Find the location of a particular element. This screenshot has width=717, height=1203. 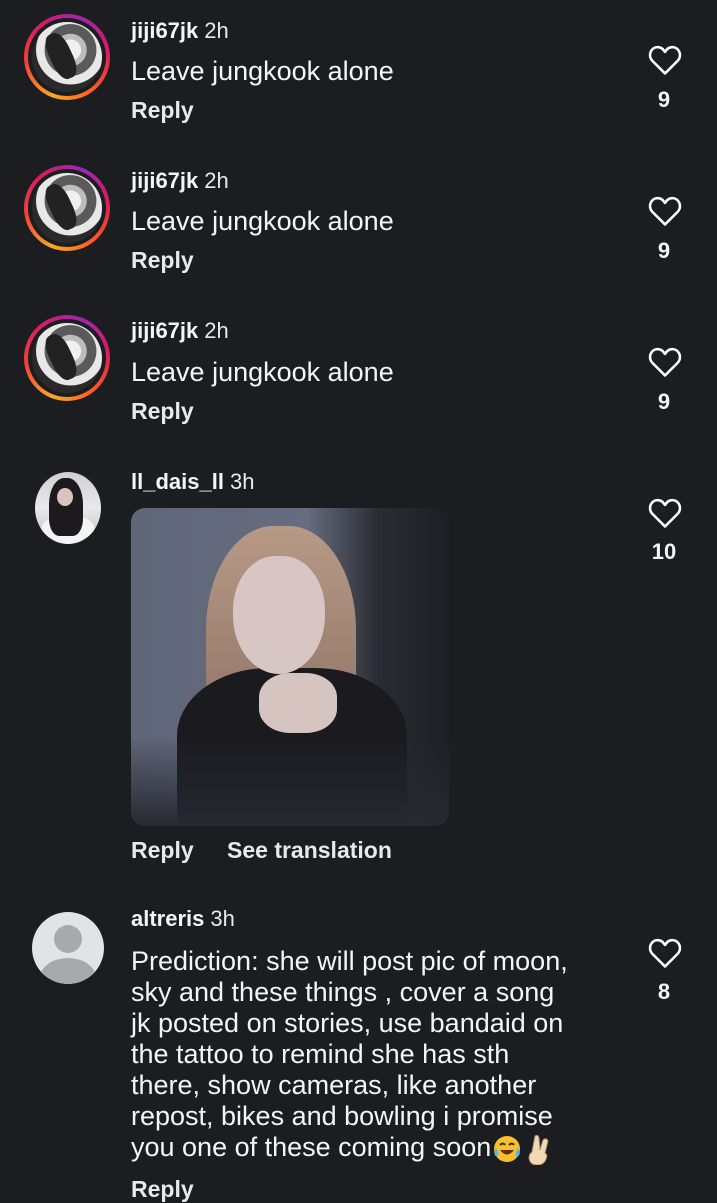

like-count: 10 is located at coordinates (664, 551).